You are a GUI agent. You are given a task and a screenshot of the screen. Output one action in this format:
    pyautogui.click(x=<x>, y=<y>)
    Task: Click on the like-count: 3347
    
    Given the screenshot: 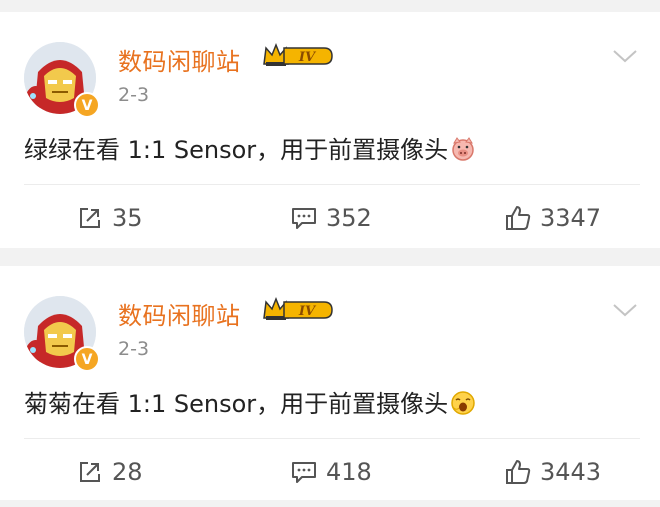 What is the action you would take?
    pyautogui.click(x=571, y=218)
    